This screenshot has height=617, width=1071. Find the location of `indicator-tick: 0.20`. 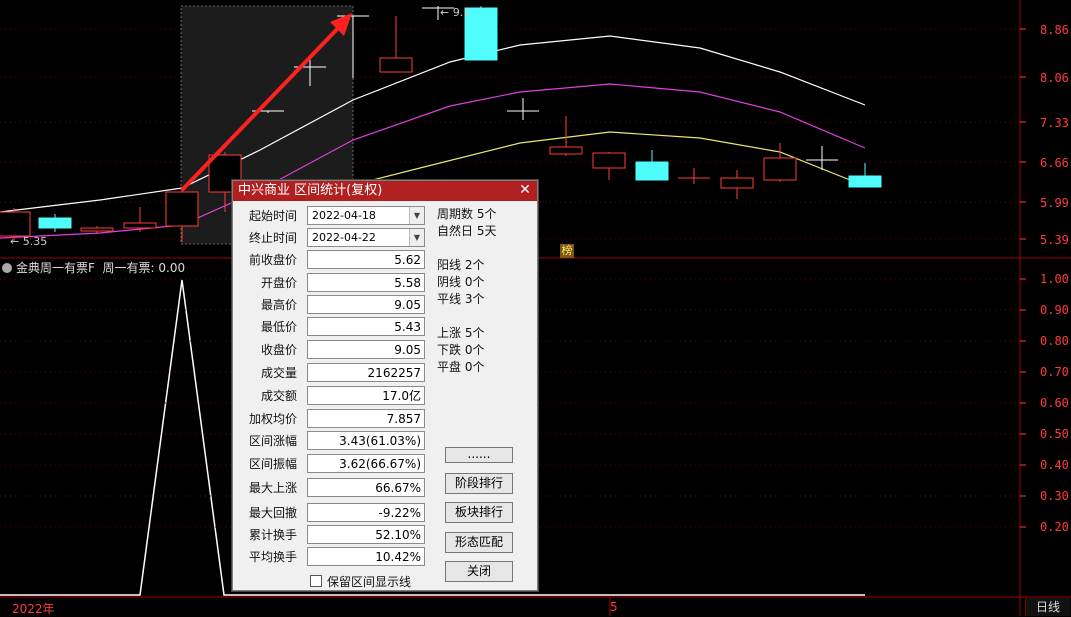

indicator-tick: 0.20 is located at coordinates (1054, 527).